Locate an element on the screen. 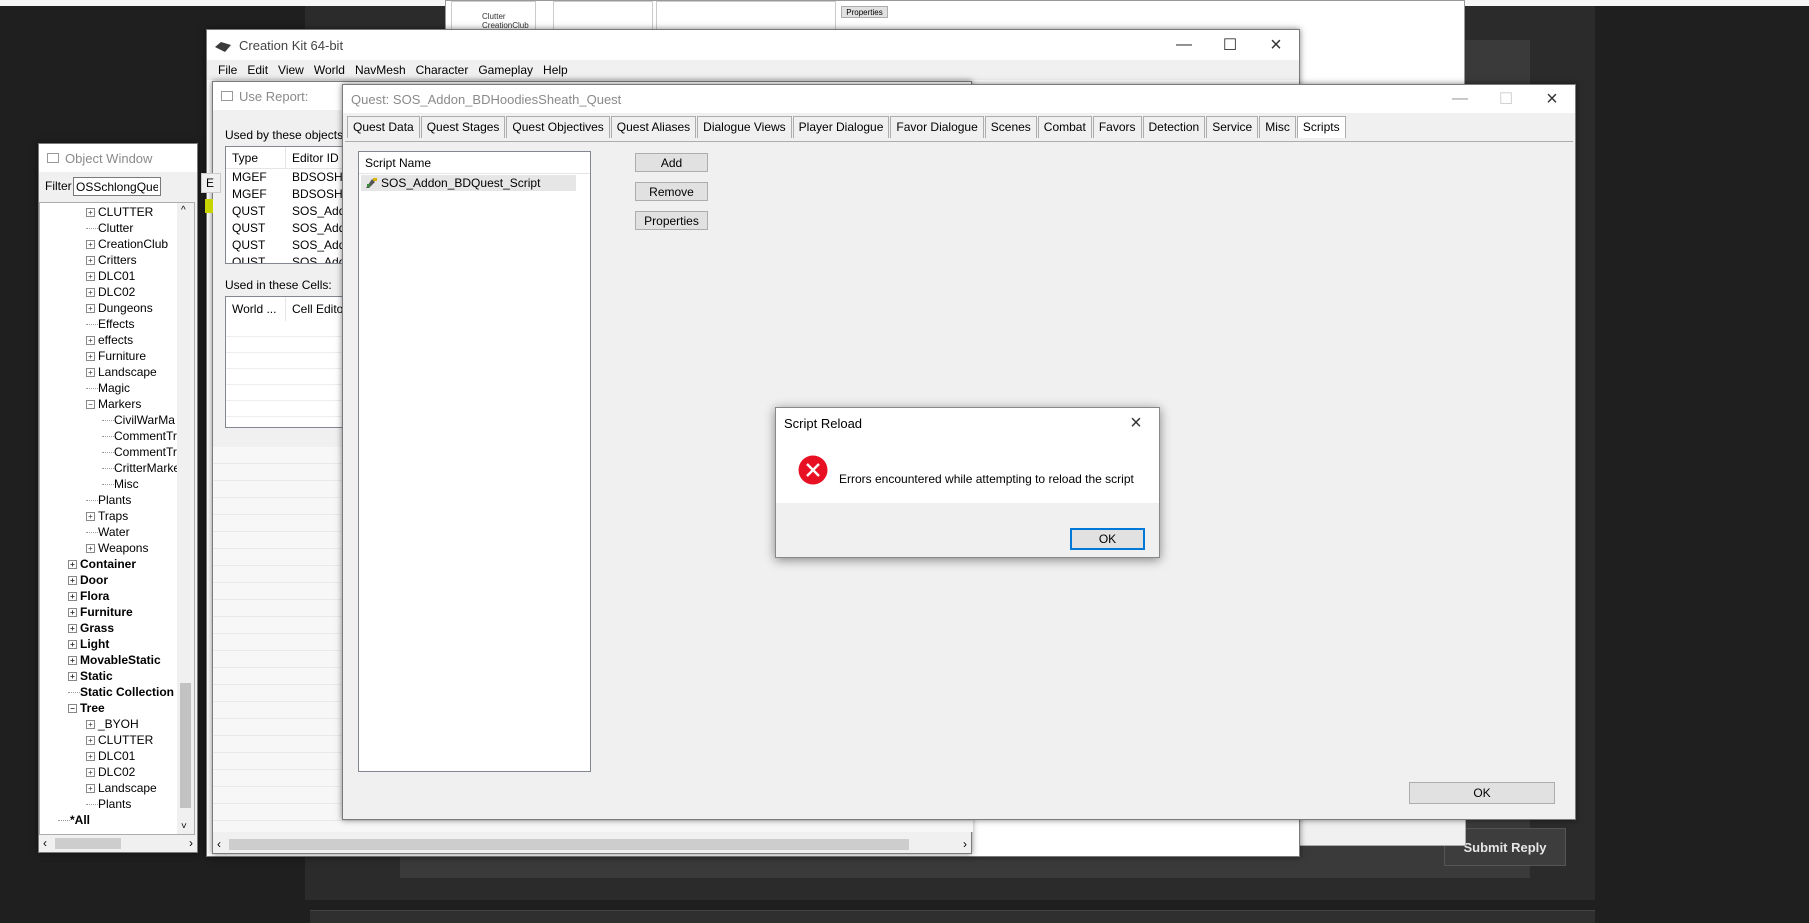 Image resolution: width=1809 pixels, height=923 pixels. tree-item: Misc is located at coordinates (120, 484).